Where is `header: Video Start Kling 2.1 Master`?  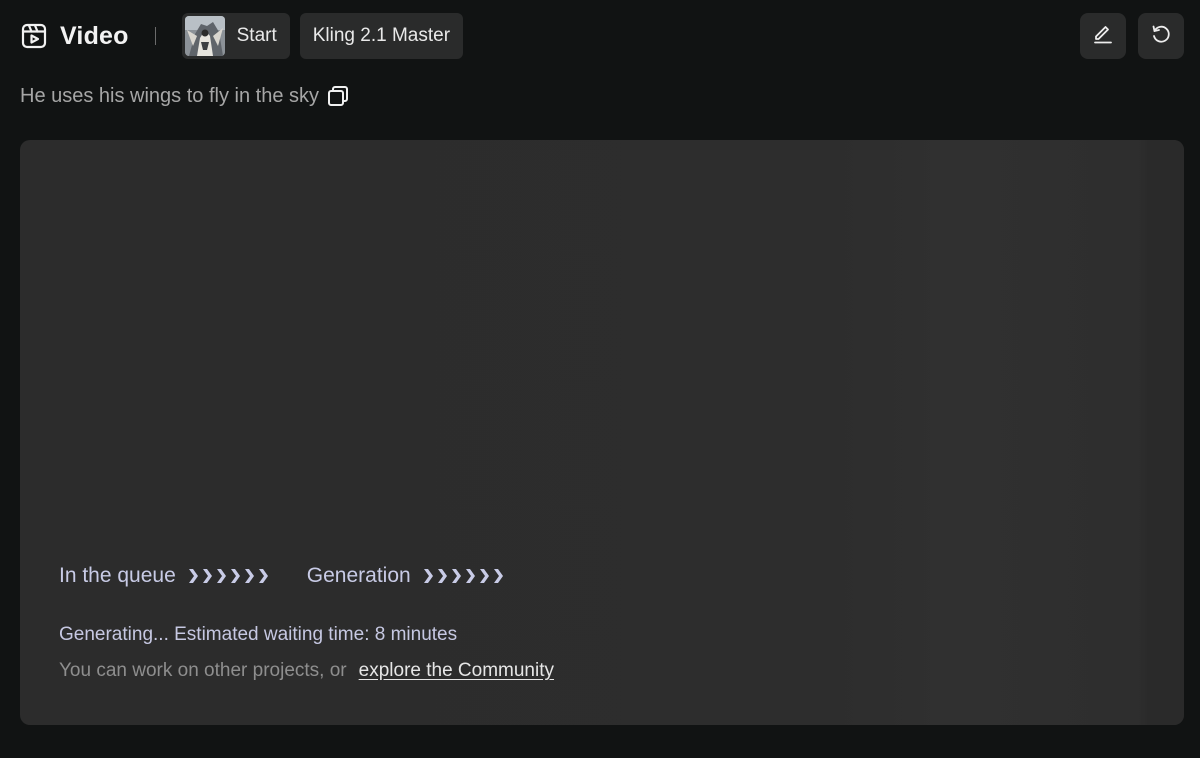 header: Video Start Kling 2.1 Master is located at coordinates (602, 36).